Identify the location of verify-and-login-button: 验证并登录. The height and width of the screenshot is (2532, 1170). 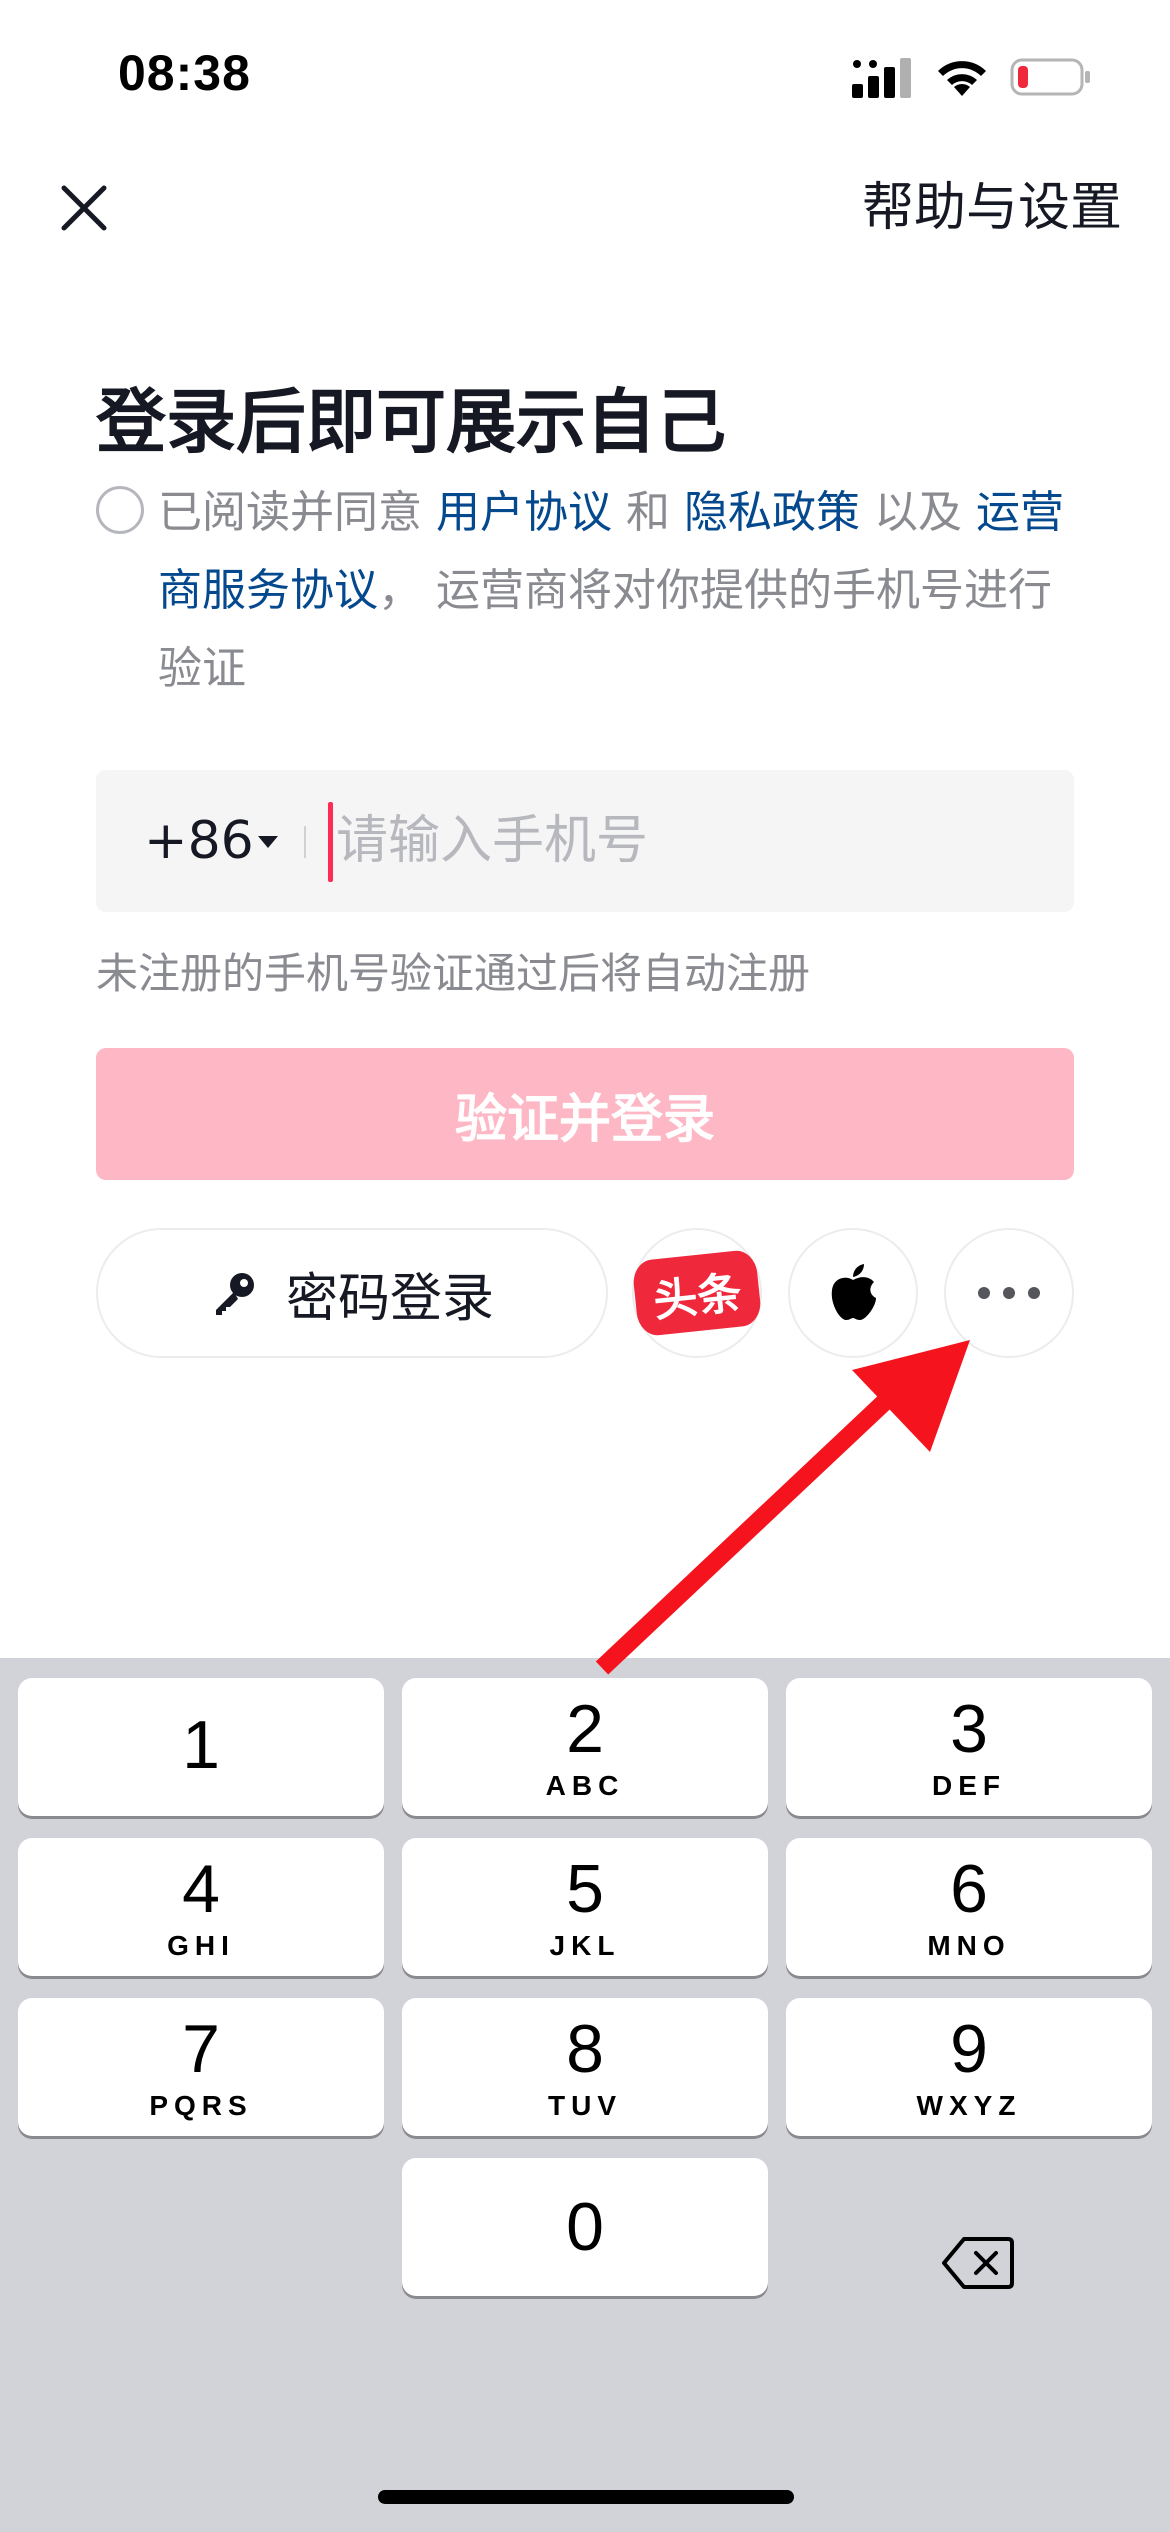
(585, 1114).